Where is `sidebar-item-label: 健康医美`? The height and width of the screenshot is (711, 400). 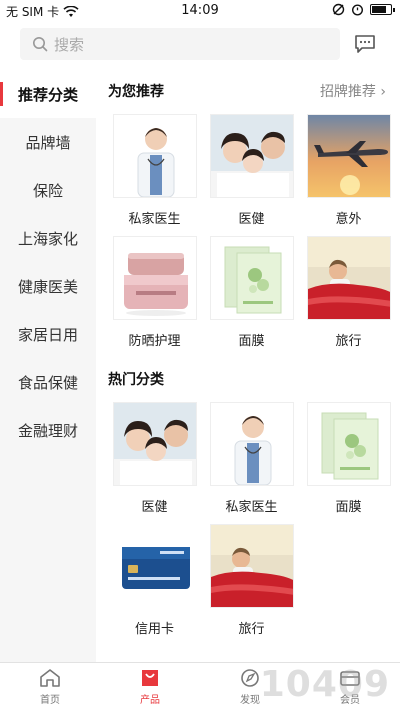 sidebar-item-label: 健康医美 is located at coordinates (47, 286).